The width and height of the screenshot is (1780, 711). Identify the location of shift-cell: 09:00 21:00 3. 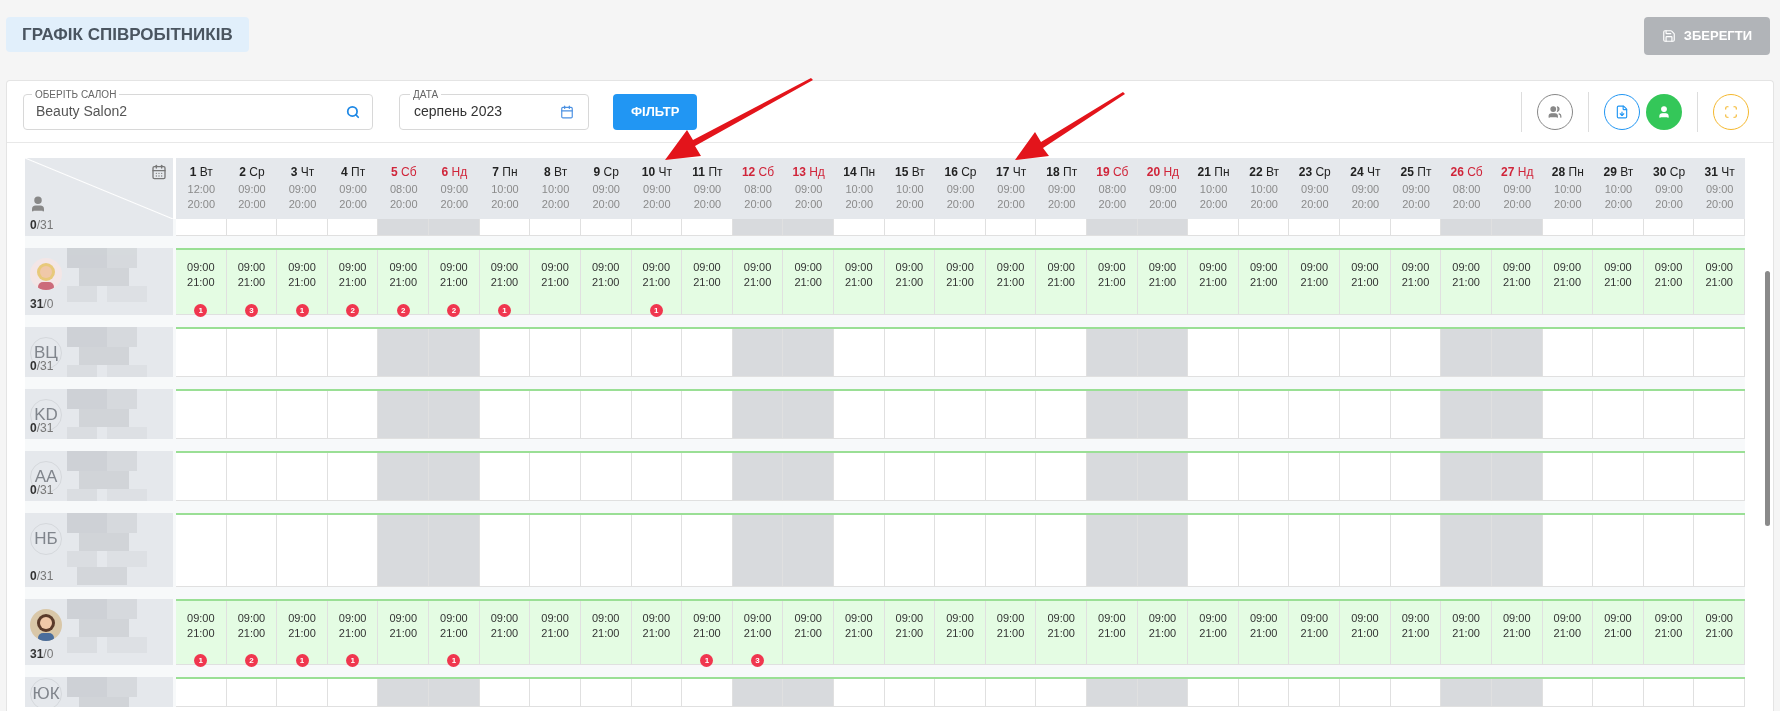
(252, 282).